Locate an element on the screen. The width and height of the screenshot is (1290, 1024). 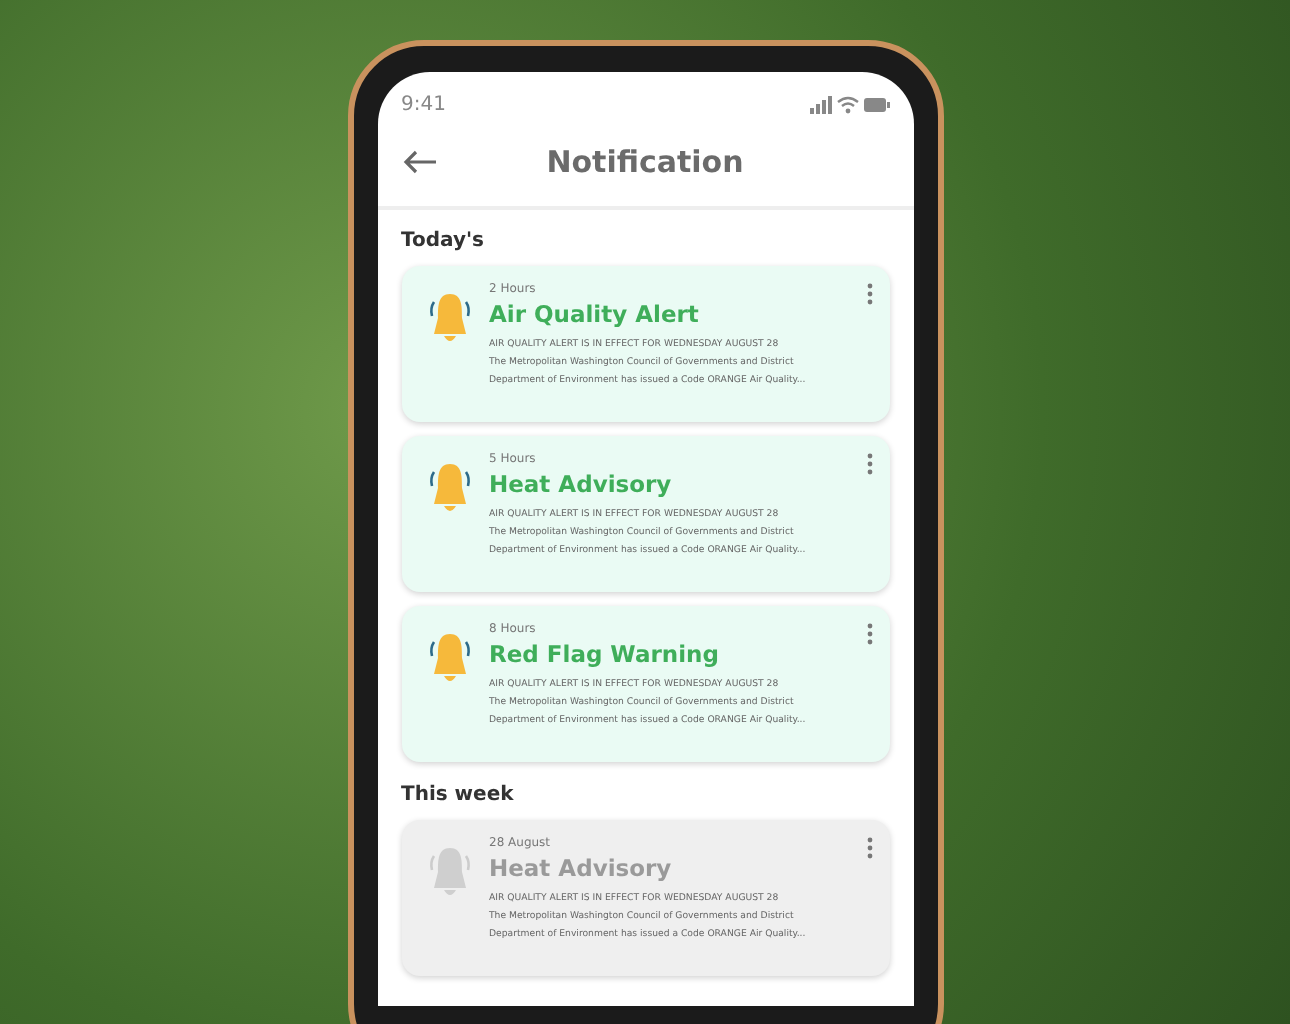
section-heading: Today's is located at coordinates (443, 241).